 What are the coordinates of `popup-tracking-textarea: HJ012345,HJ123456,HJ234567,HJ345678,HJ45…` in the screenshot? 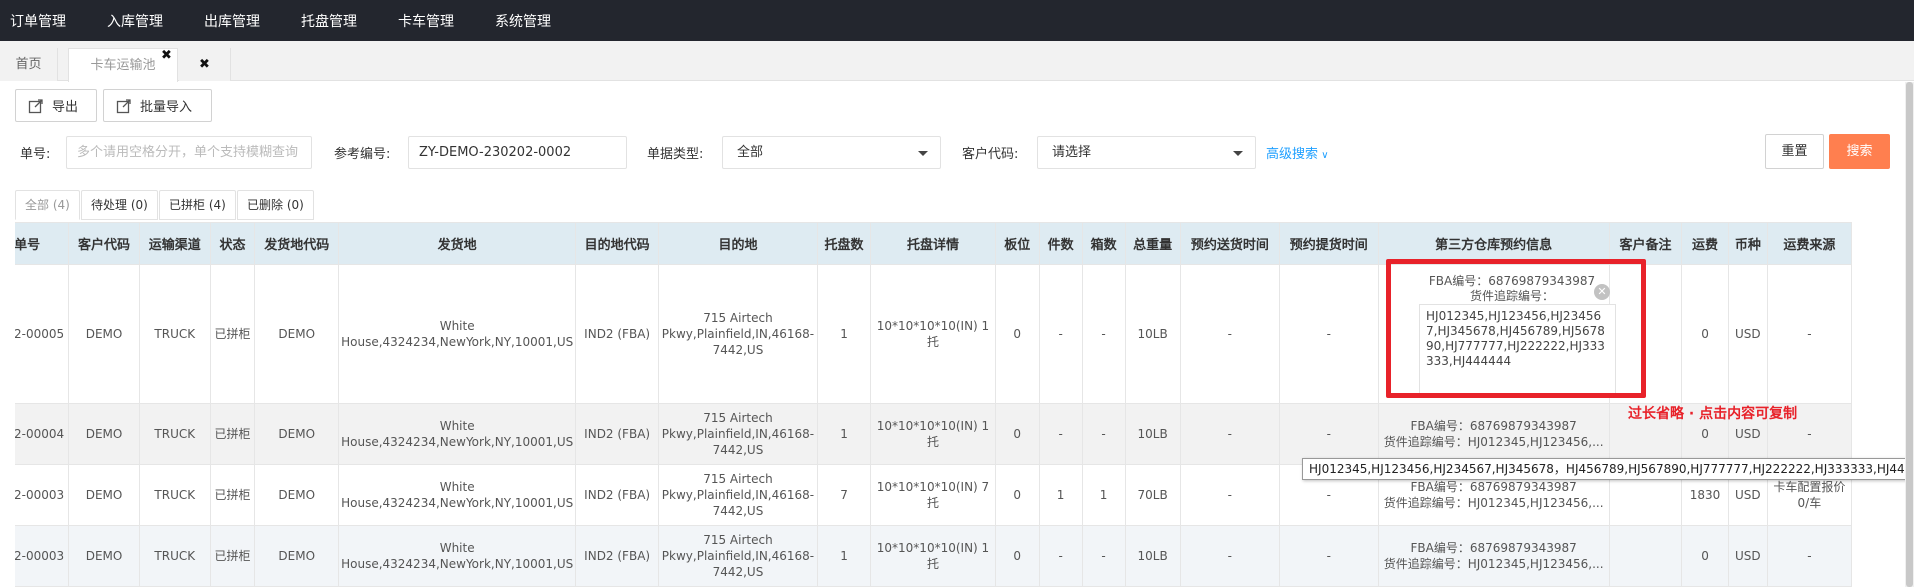 It's located at (1517, 349).